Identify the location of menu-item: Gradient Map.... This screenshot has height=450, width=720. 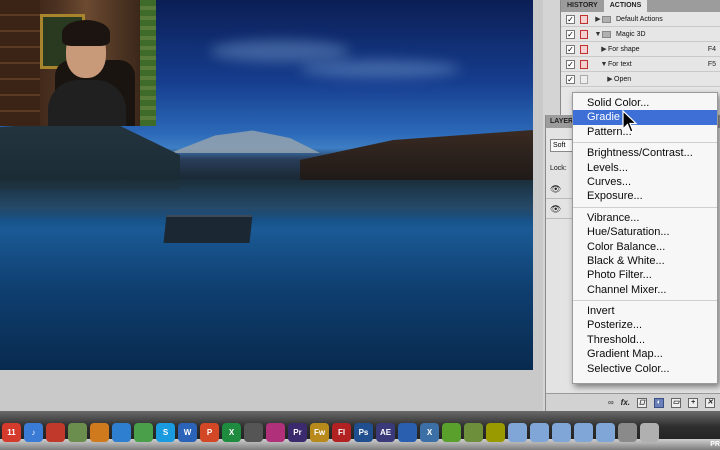
(645, 354).